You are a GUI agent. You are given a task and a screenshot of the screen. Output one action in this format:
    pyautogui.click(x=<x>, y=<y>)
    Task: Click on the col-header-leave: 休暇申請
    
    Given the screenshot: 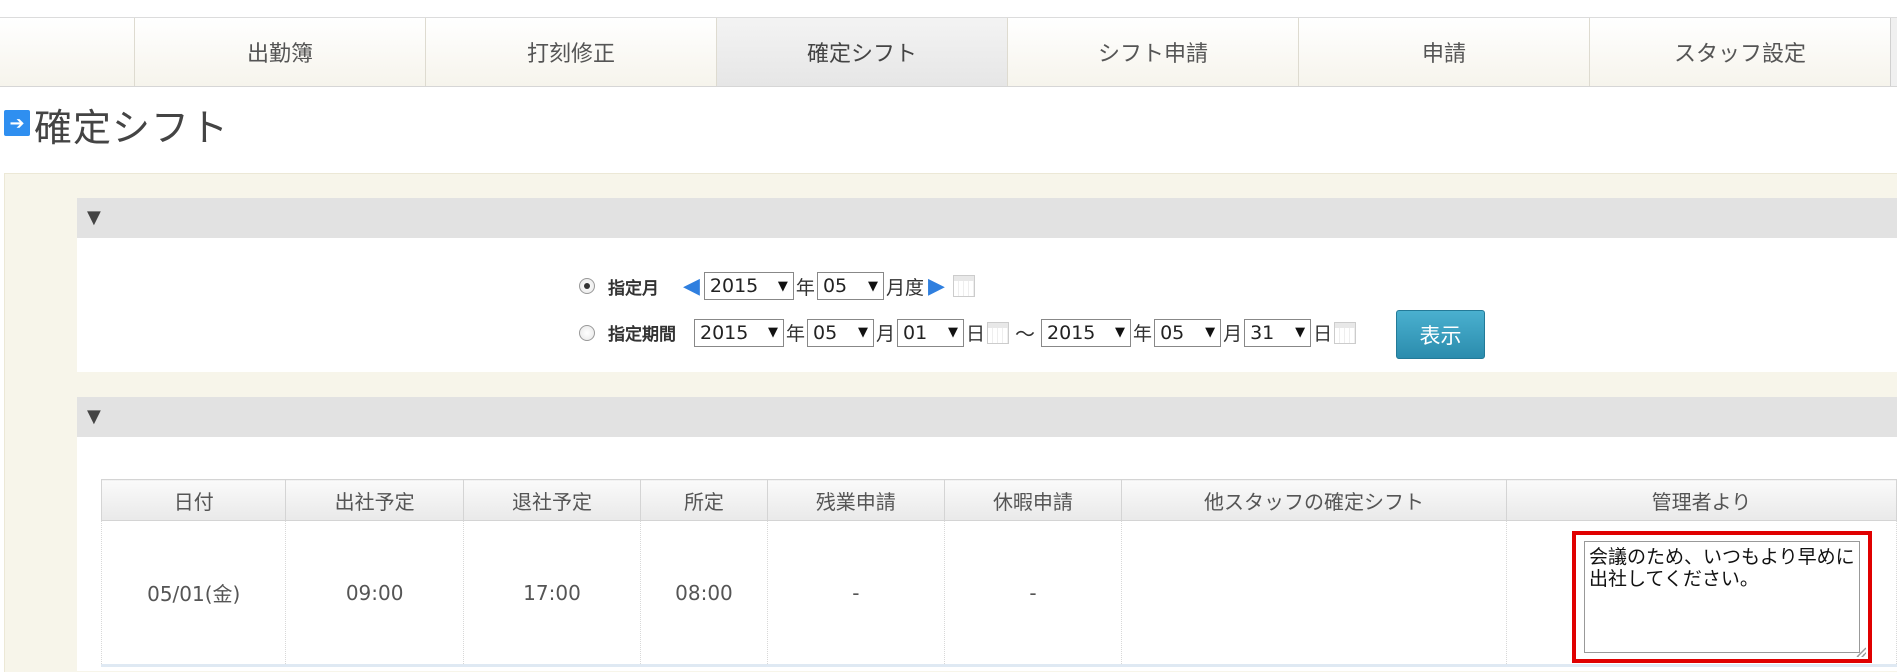 What is the action you would take?
    pyautogui.click(x=1033, y=500)
    